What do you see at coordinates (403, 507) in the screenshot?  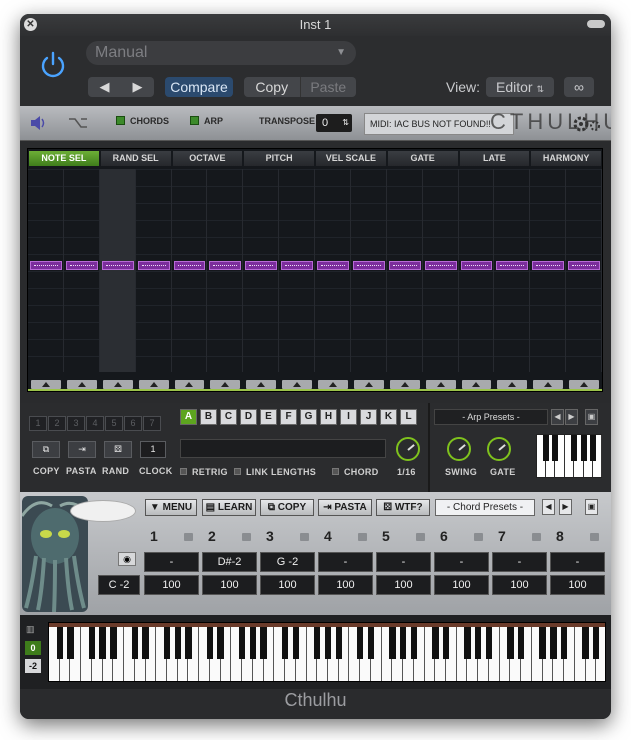 I see `wtf-button: ⚄ WTF?` at bounding box center [403, 507].